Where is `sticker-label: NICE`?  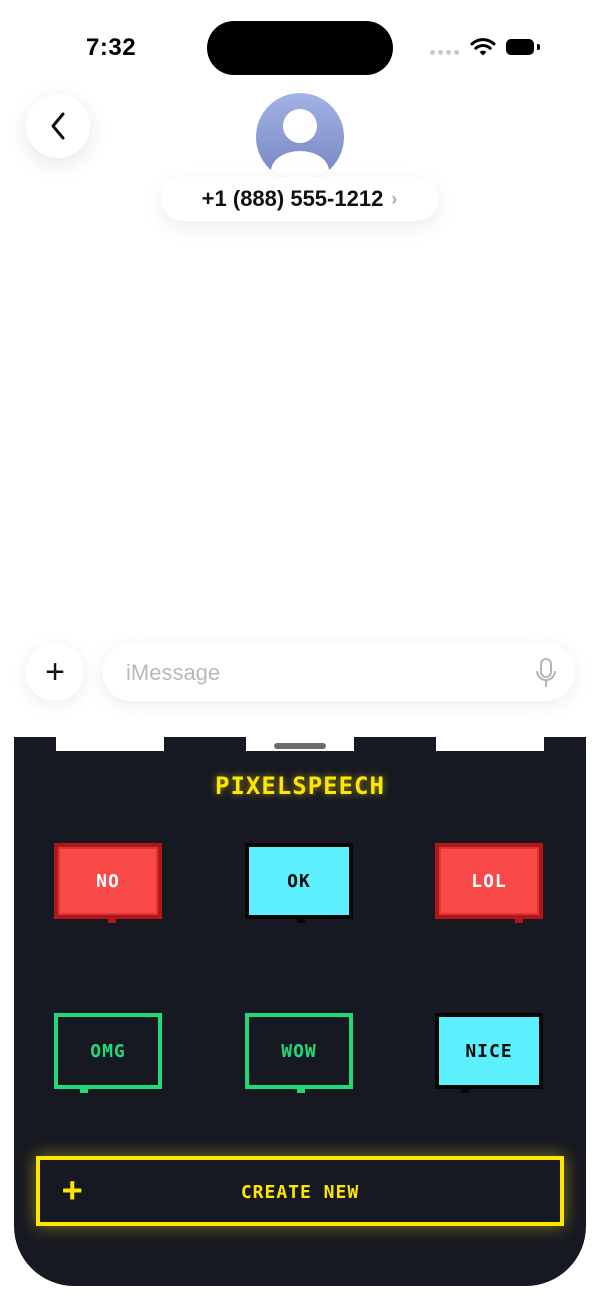 sticker-label: NICE is located at coordinates (489, 1051).